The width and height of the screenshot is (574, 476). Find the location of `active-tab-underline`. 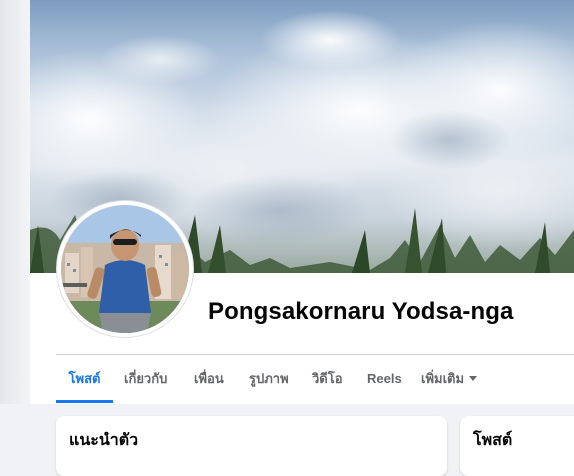

active-tab-underline is located at coordinates (84, 401).